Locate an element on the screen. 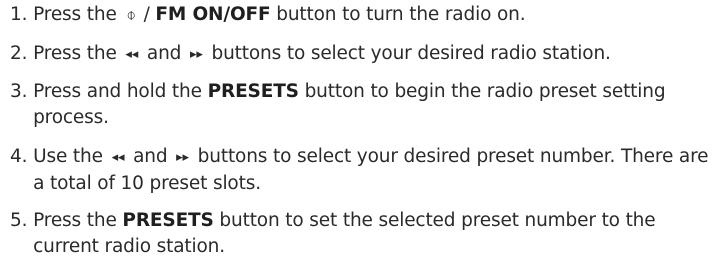 The height and width of the screenshot is (265, 716). step-text-part: Use the is located at coordinates (71, 156).